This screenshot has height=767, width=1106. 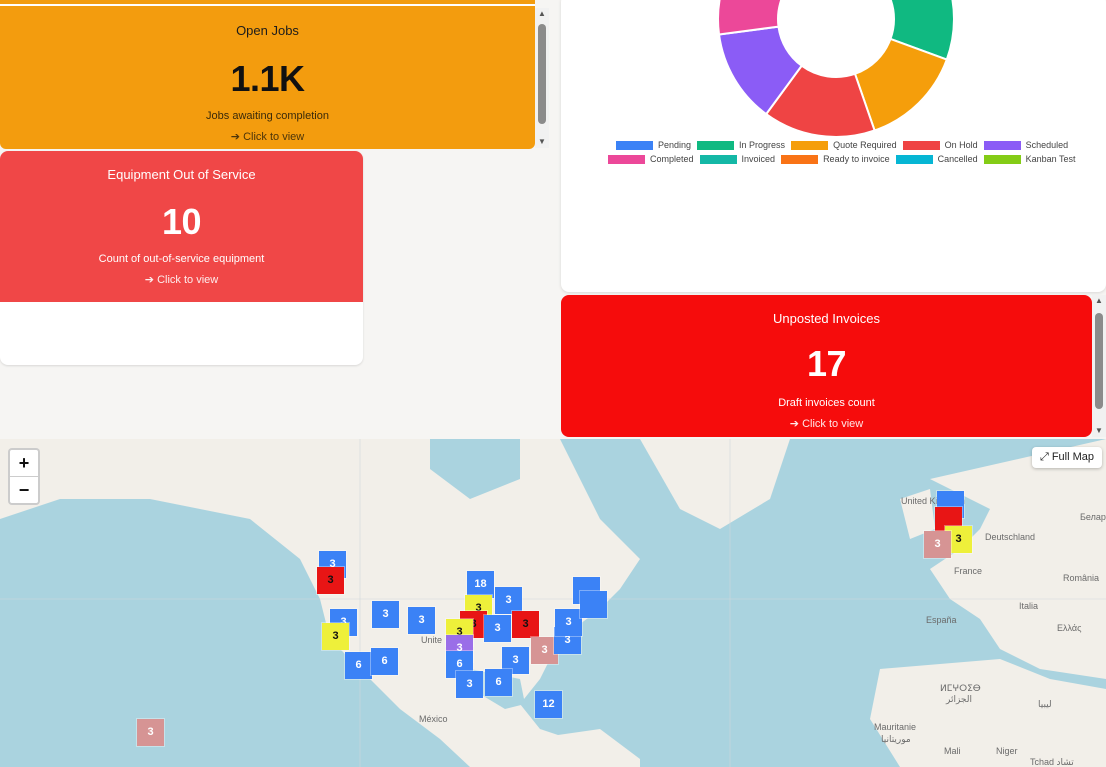 I want to click on map-label: Deutschland, so click(x=1010, y=537).